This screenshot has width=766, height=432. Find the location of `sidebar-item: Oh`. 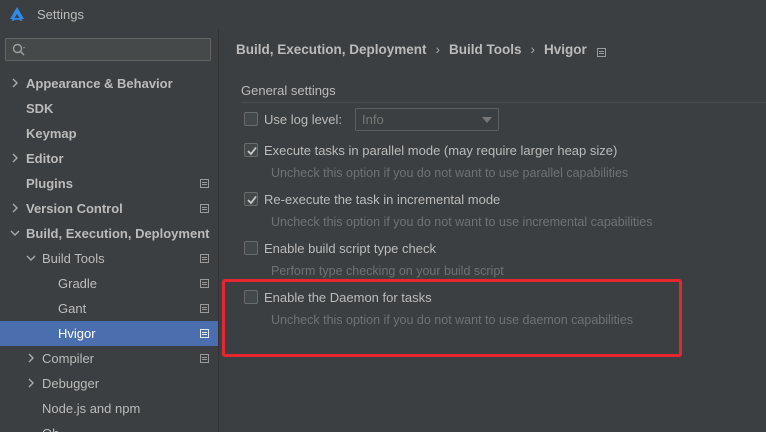

sidebar-item: Oh is located at coordinates (109, 426).